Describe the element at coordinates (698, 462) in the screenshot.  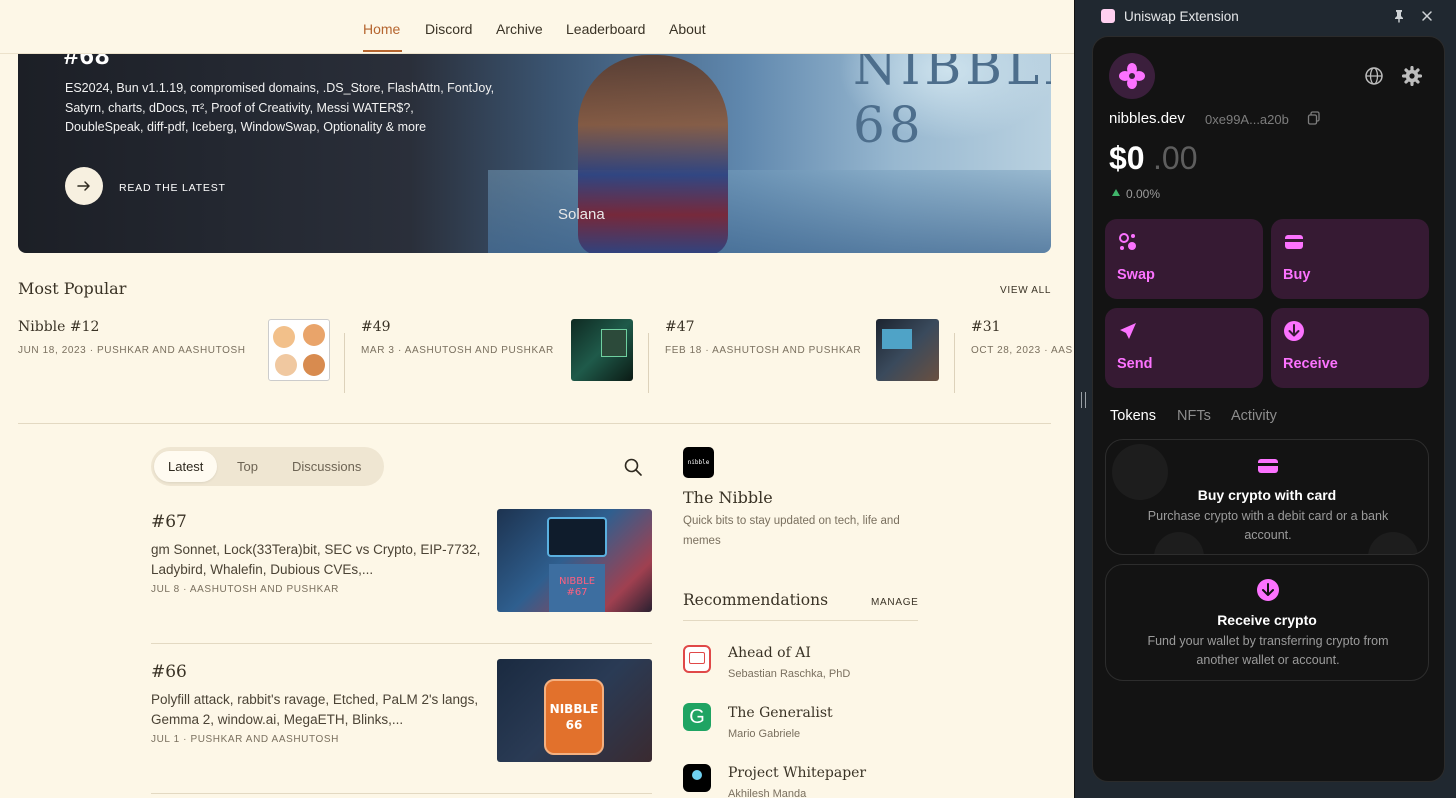
I see `publication-logo: nibble` at that location.